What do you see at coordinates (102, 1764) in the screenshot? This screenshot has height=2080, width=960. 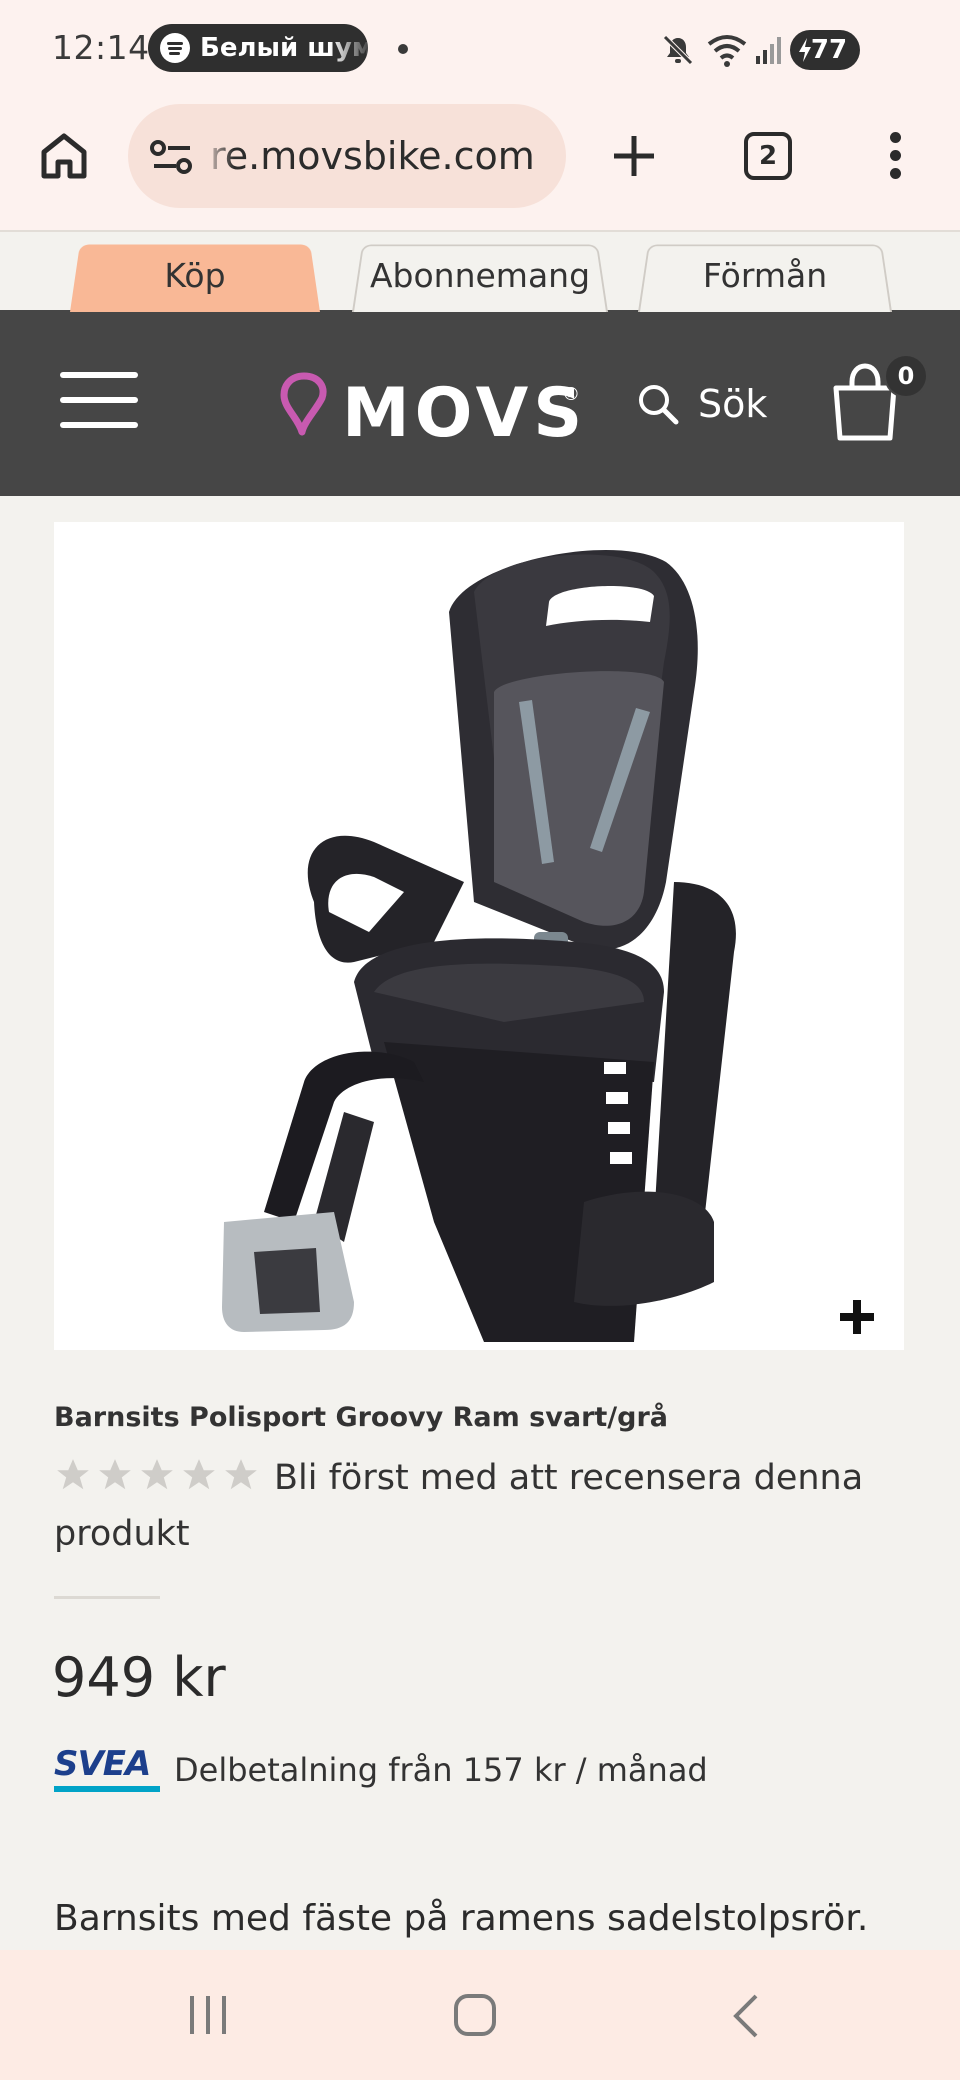 I see `svea-logo-text: SVEA` at bounding box center [102, 1764].